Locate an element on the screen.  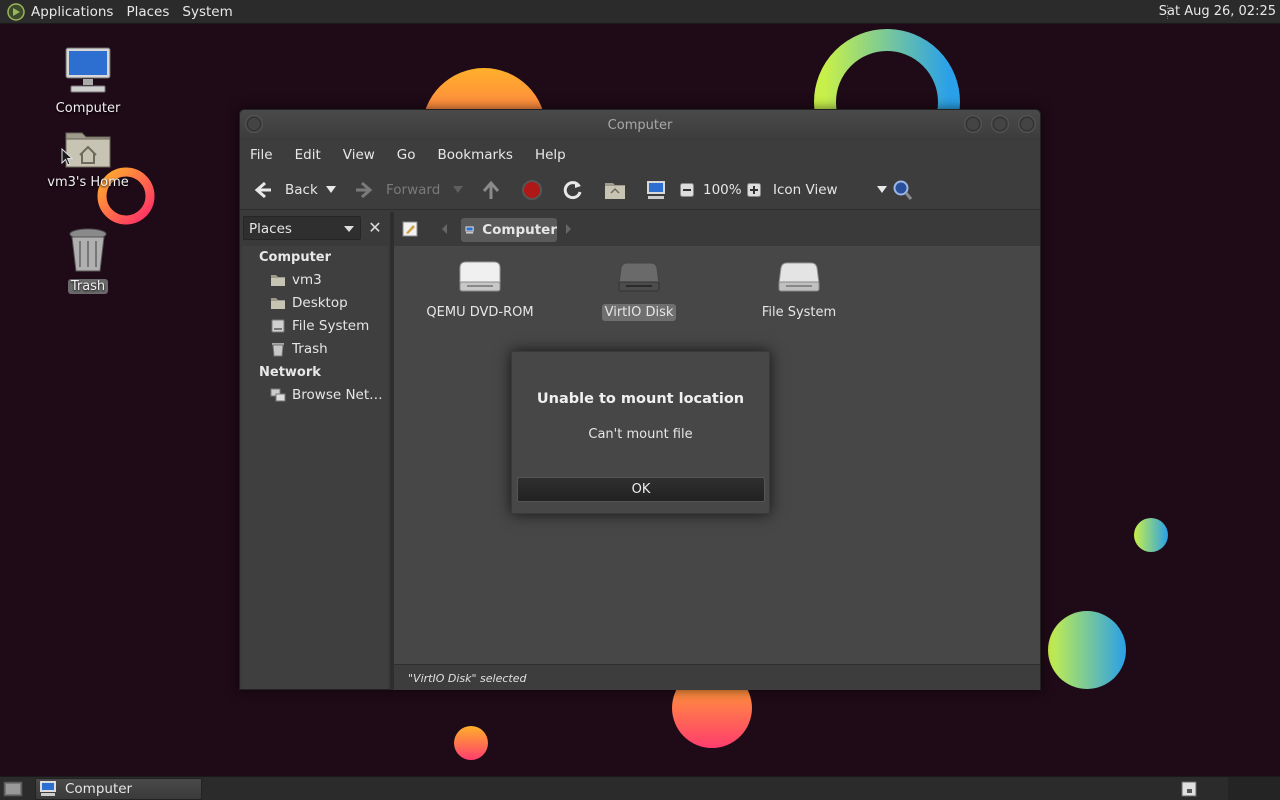
path-current-label: Computer is located at coordinates (519, 230).